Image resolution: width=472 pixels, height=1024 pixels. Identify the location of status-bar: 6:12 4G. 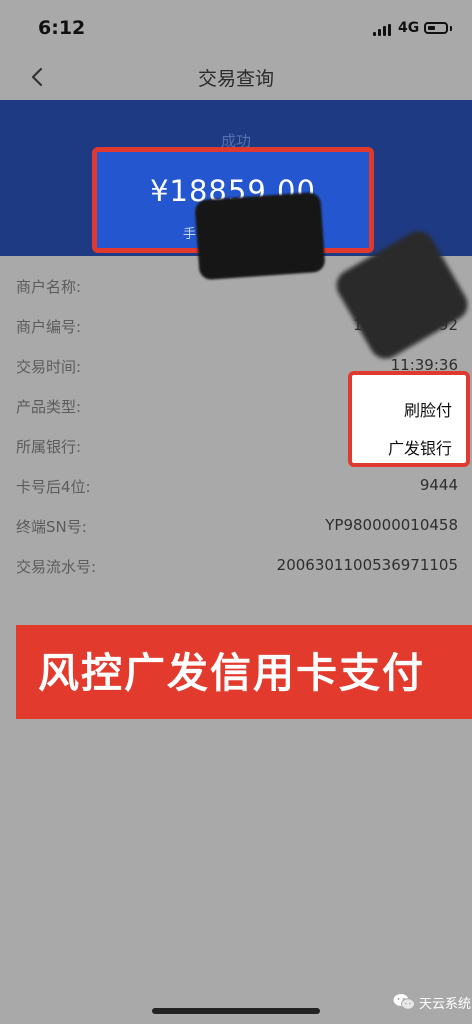
(236, 28).